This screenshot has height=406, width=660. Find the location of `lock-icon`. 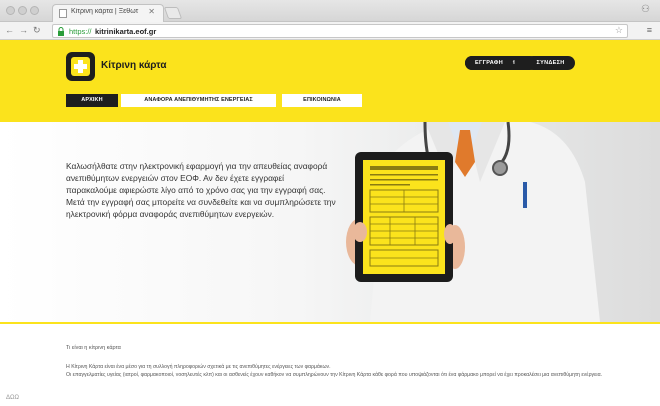

lock-icon is located at coordinates (61, 31).